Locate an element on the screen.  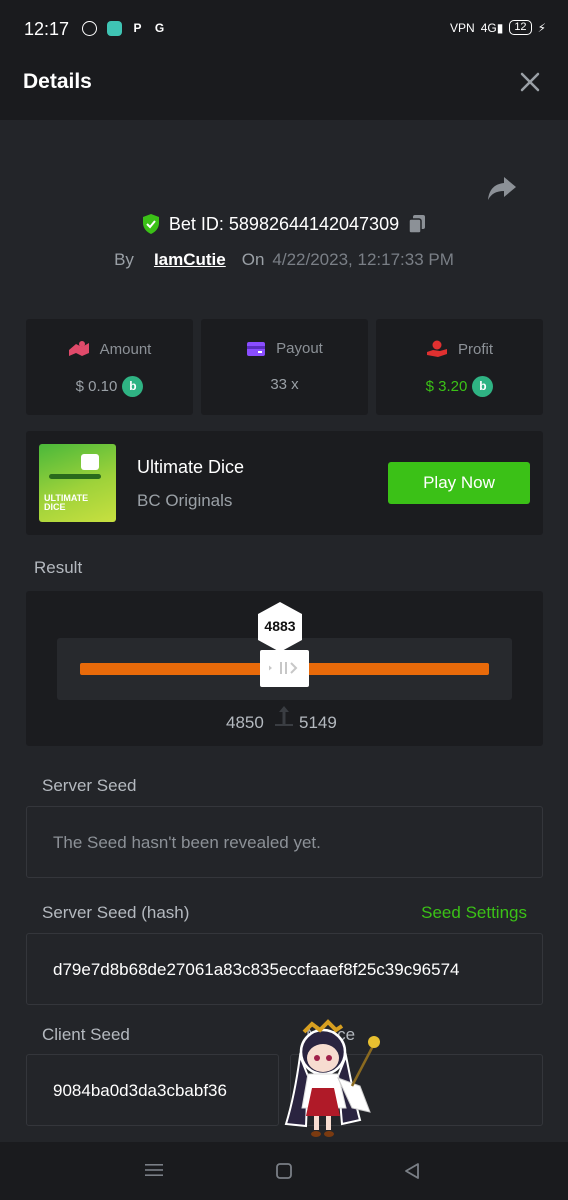
range-high: 5149 is located at coordinates (318, 722).